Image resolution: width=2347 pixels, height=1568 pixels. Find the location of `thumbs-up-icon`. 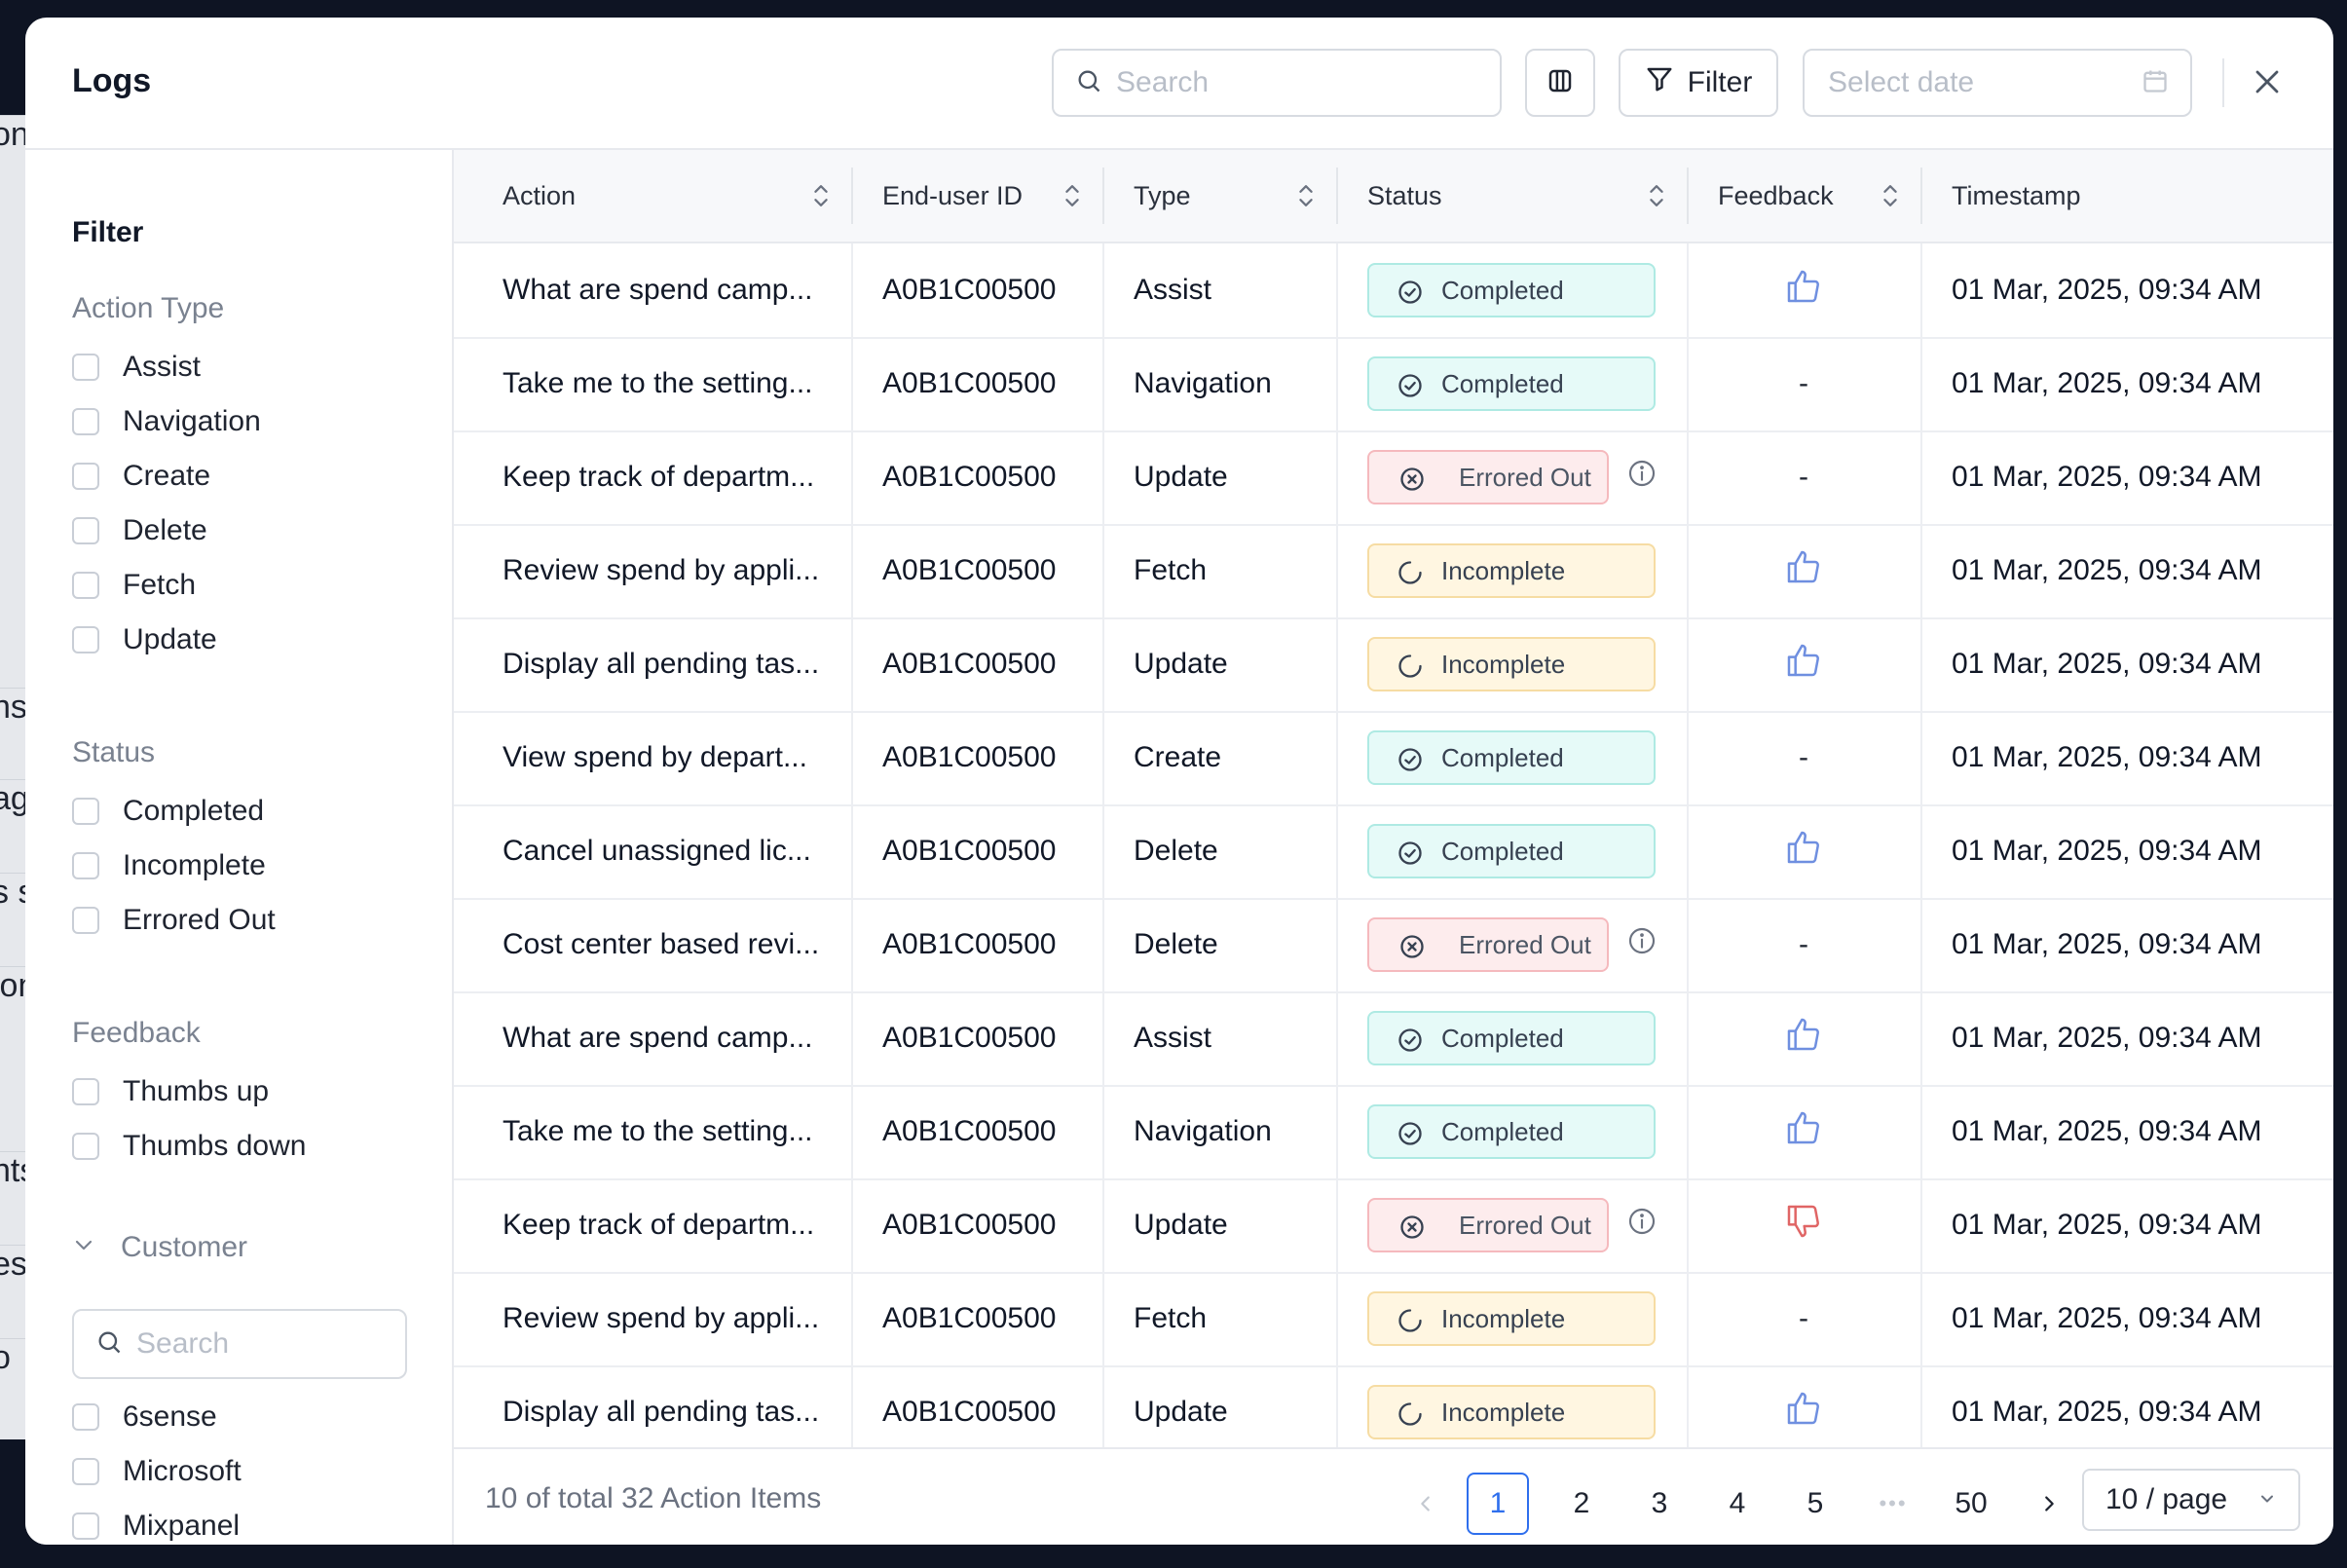

thumbs-up-icon is located at coordinates (1803, 851).